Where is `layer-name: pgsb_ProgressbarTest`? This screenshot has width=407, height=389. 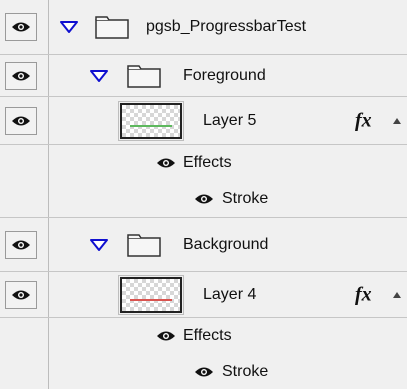 layer-name: pgsb_ProgressbarTest is located at coordinates (226, 26).